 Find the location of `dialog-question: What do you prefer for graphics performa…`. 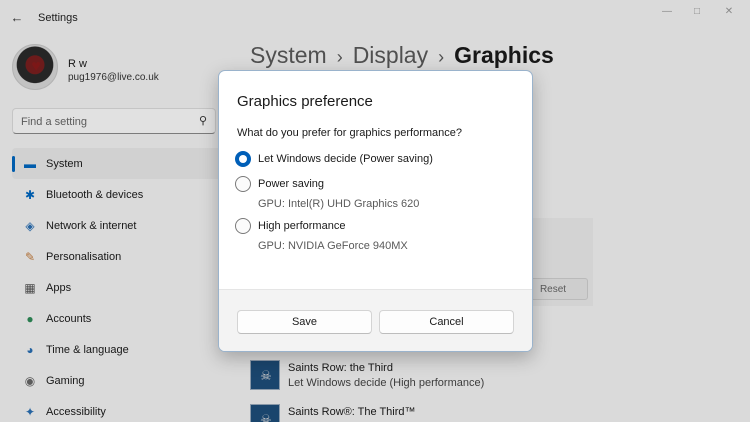

dialog-question: What do you prefer for graphics performa… is located at coordinates (350, 133).